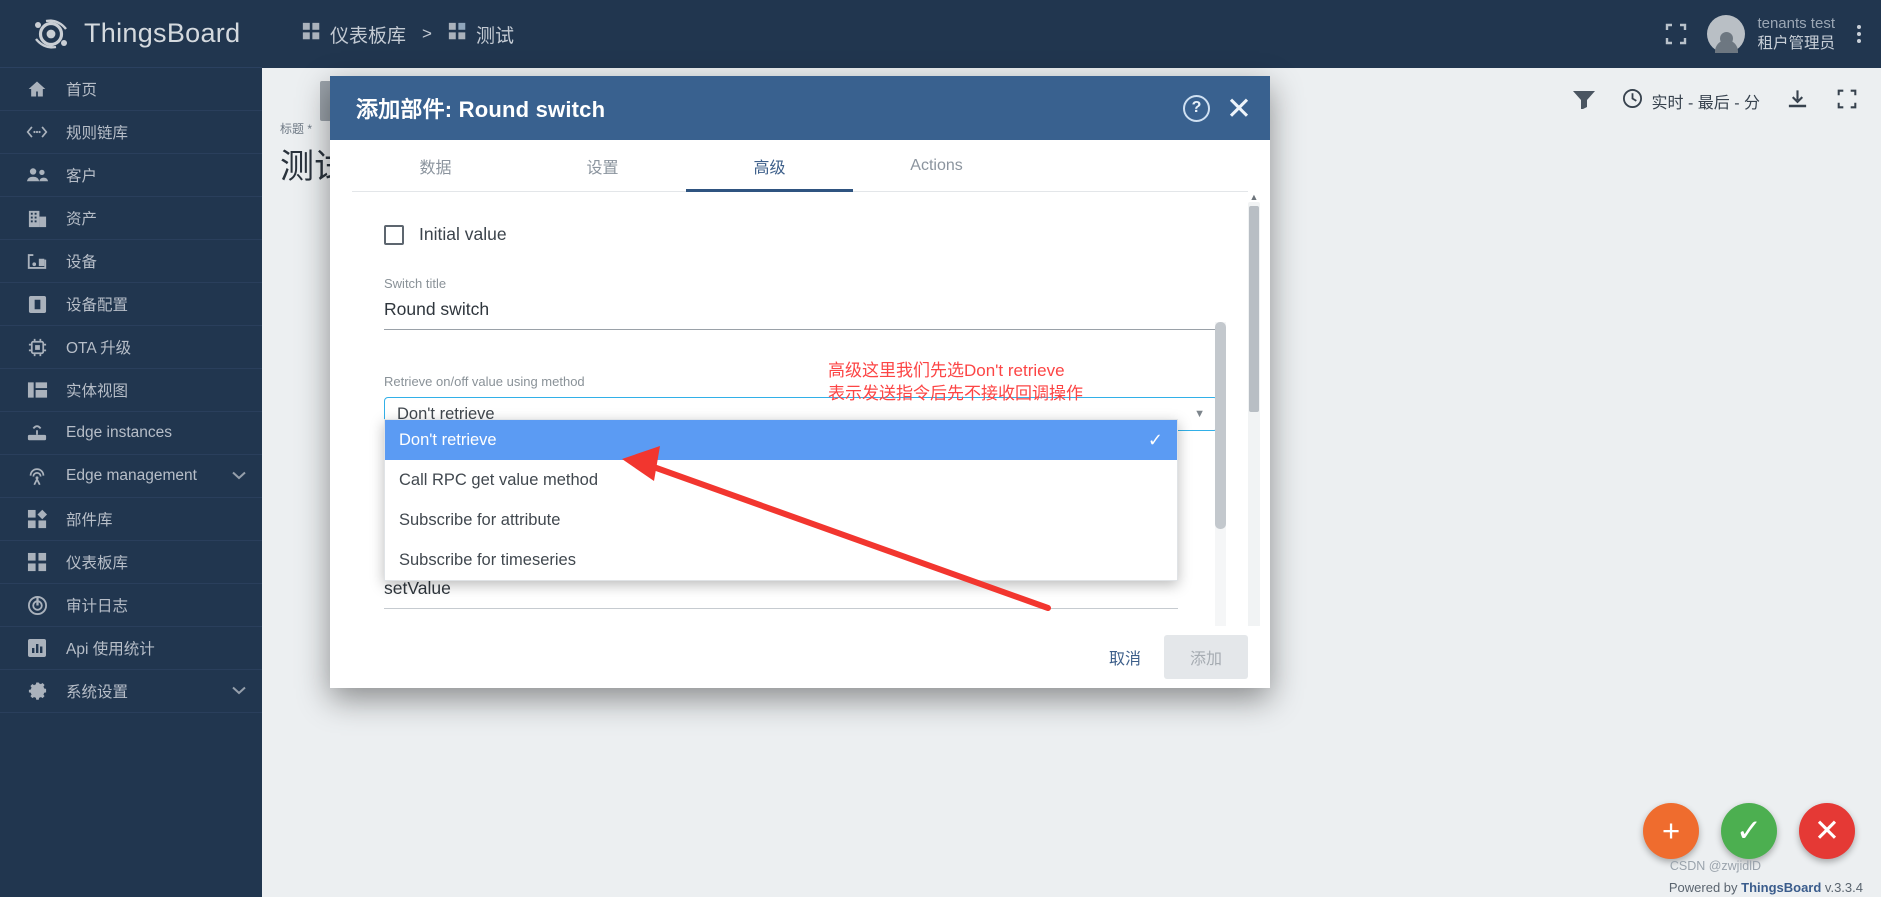 The width and height of the screenshot is (1881, 897). Describe the element at coordinates (37, 304) in the screenshot. I see `device-profile-icon` at that location.